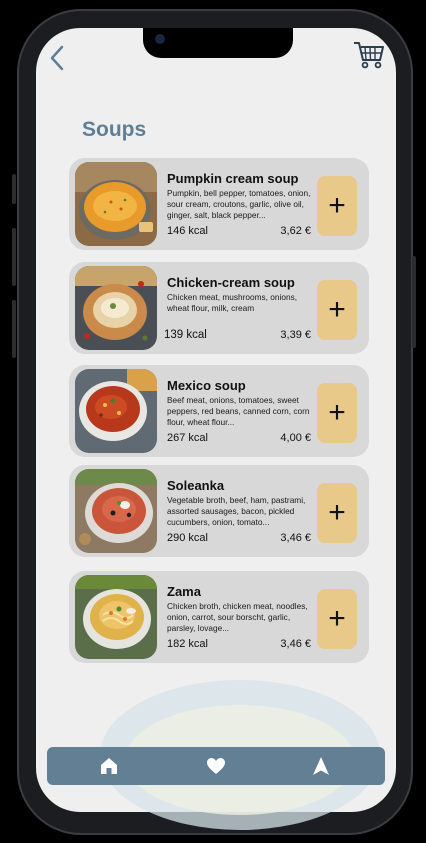  What do you see at coordinates (114, 129) in the screenshot?
I see `page-title: Soups` at bounding box center [114, 129].